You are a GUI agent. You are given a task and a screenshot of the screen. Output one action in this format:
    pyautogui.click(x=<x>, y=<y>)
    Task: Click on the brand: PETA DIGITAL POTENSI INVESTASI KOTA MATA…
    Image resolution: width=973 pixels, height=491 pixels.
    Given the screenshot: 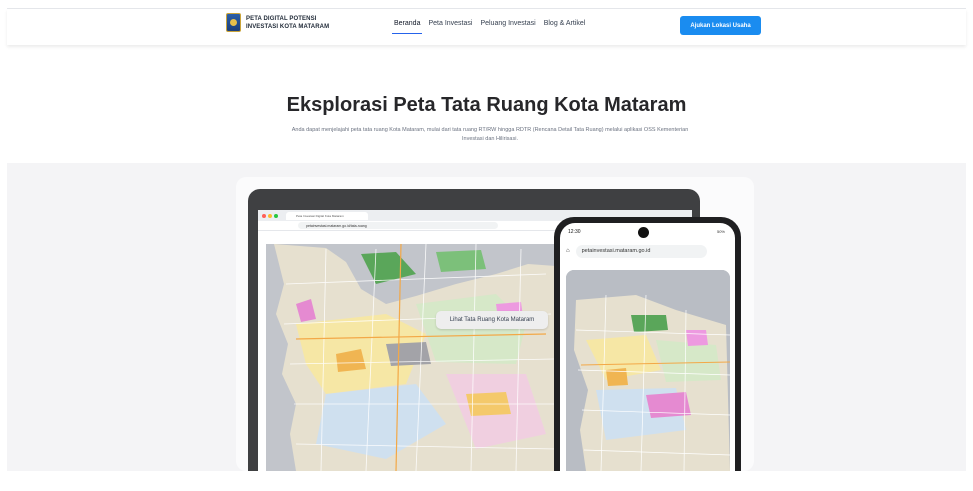 What is the action you would take?
    pyautogui.click(x=277, y=22)
    